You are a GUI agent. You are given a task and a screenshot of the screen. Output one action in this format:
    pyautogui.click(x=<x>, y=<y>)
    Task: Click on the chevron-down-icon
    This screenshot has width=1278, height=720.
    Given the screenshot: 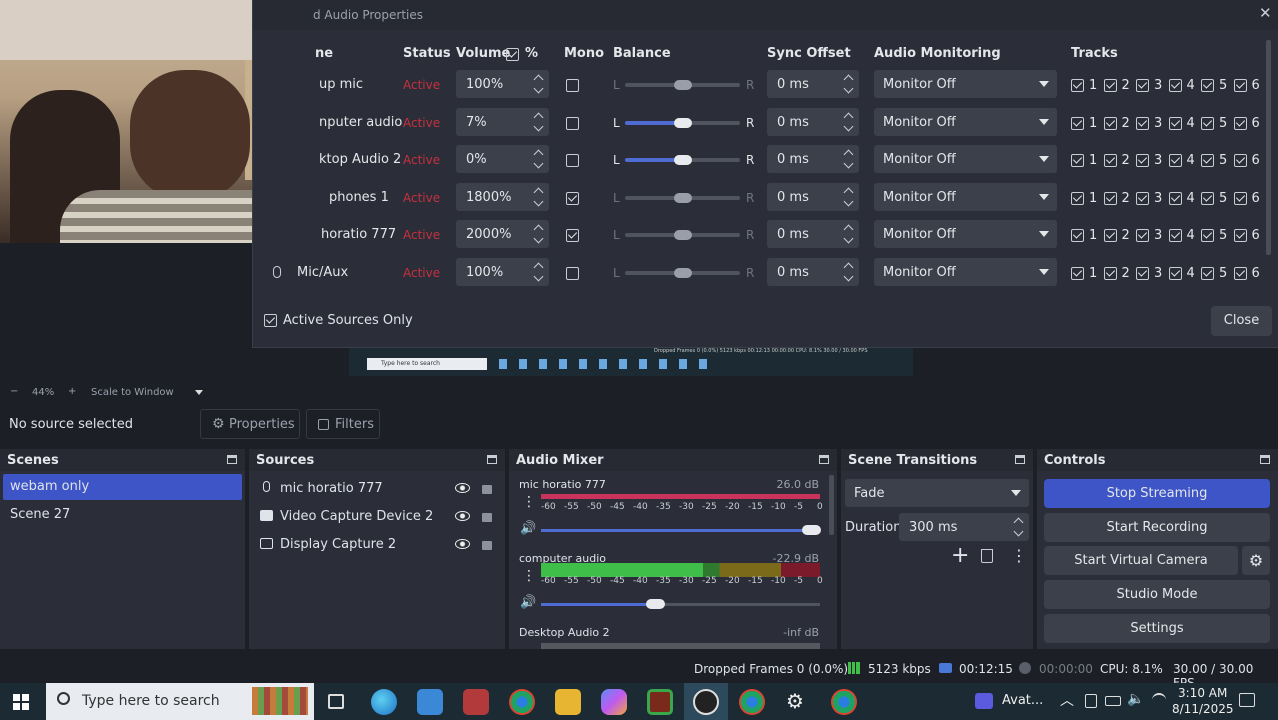 What is the action you would take?
    pyautogui.click(x=199, y=392)
    